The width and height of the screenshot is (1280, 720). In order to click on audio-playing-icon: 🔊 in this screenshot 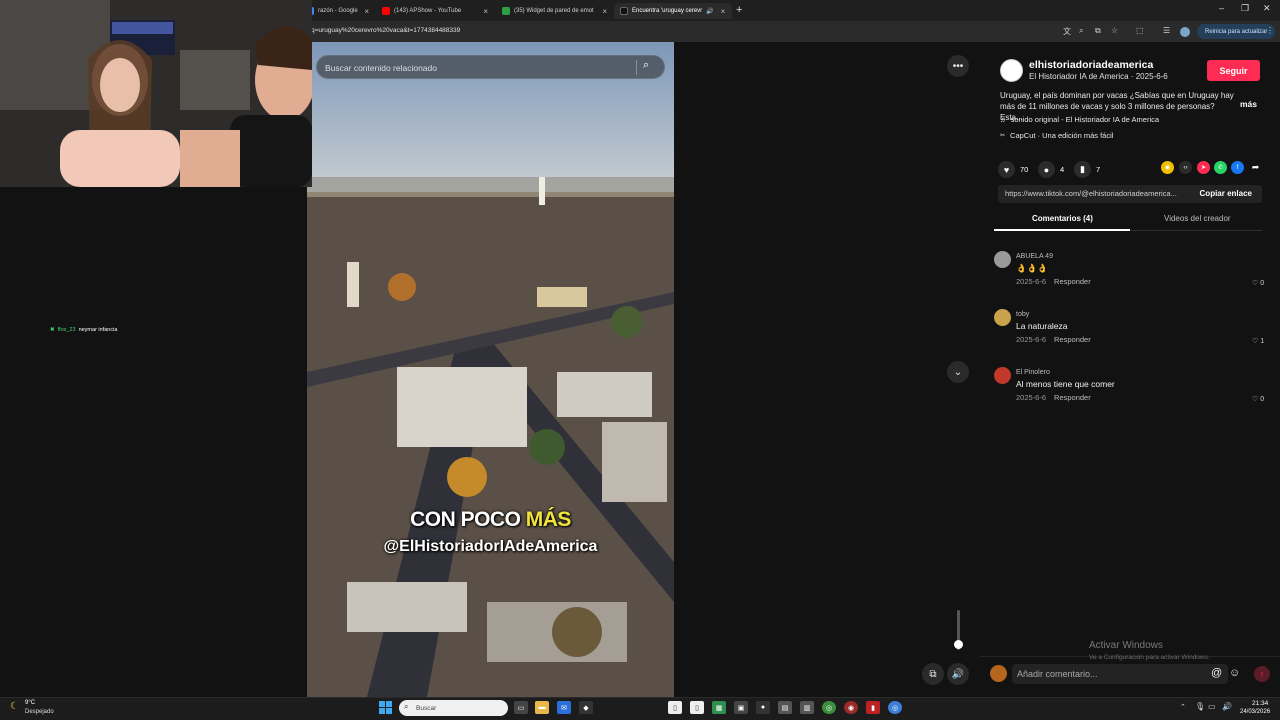, I will do `click(709, 11)`.